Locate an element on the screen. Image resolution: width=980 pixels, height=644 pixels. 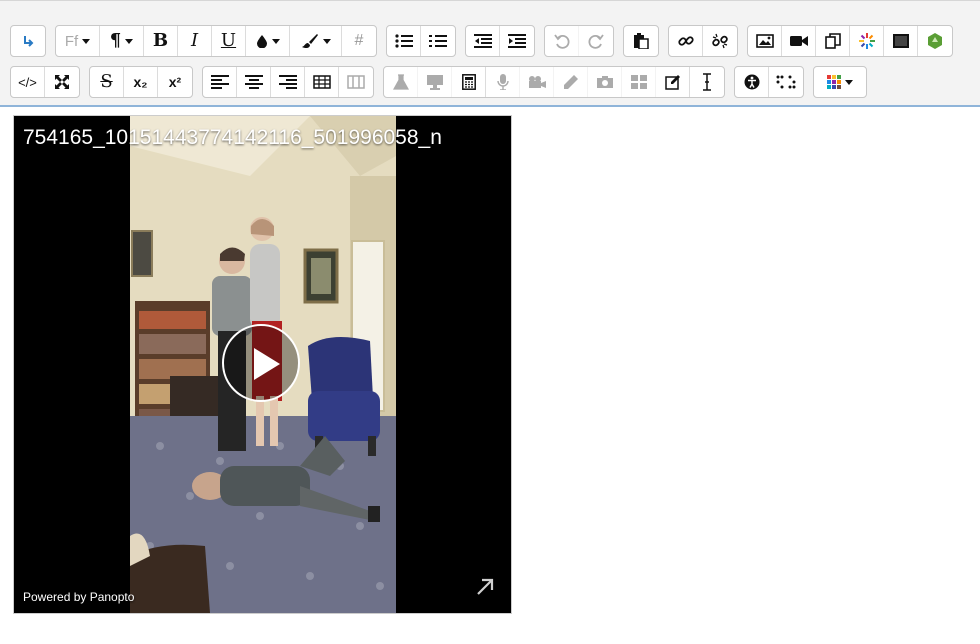
underline-button: U is located at coordinates (229, 41).